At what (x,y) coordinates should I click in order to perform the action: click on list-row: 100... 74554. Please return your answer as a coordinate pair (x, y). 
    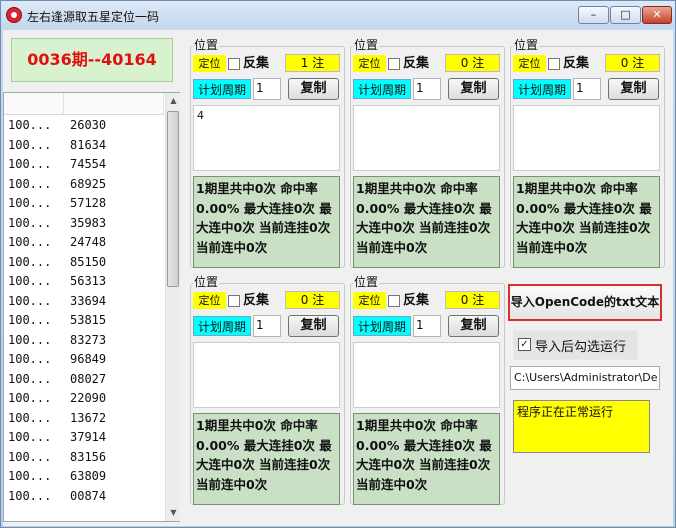
    Looking at the image, I should click on (84, 165).